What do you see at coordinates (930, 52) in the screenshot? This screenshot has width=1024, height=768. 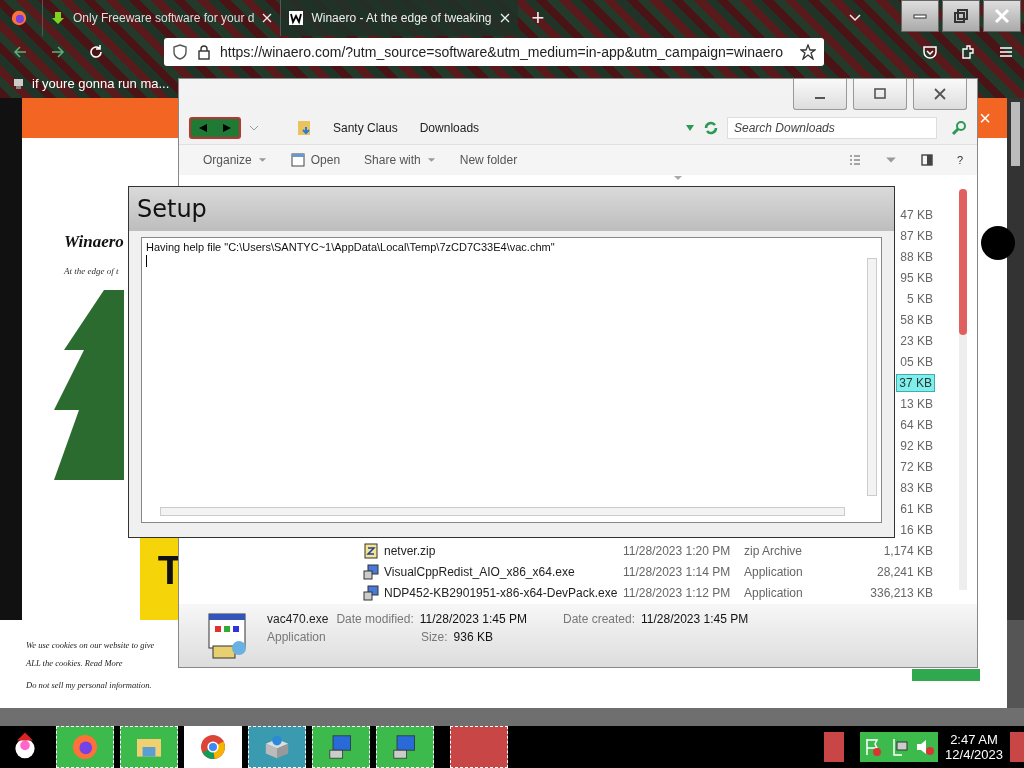 I see `pocket-icon` at bounding box center [930, 52].